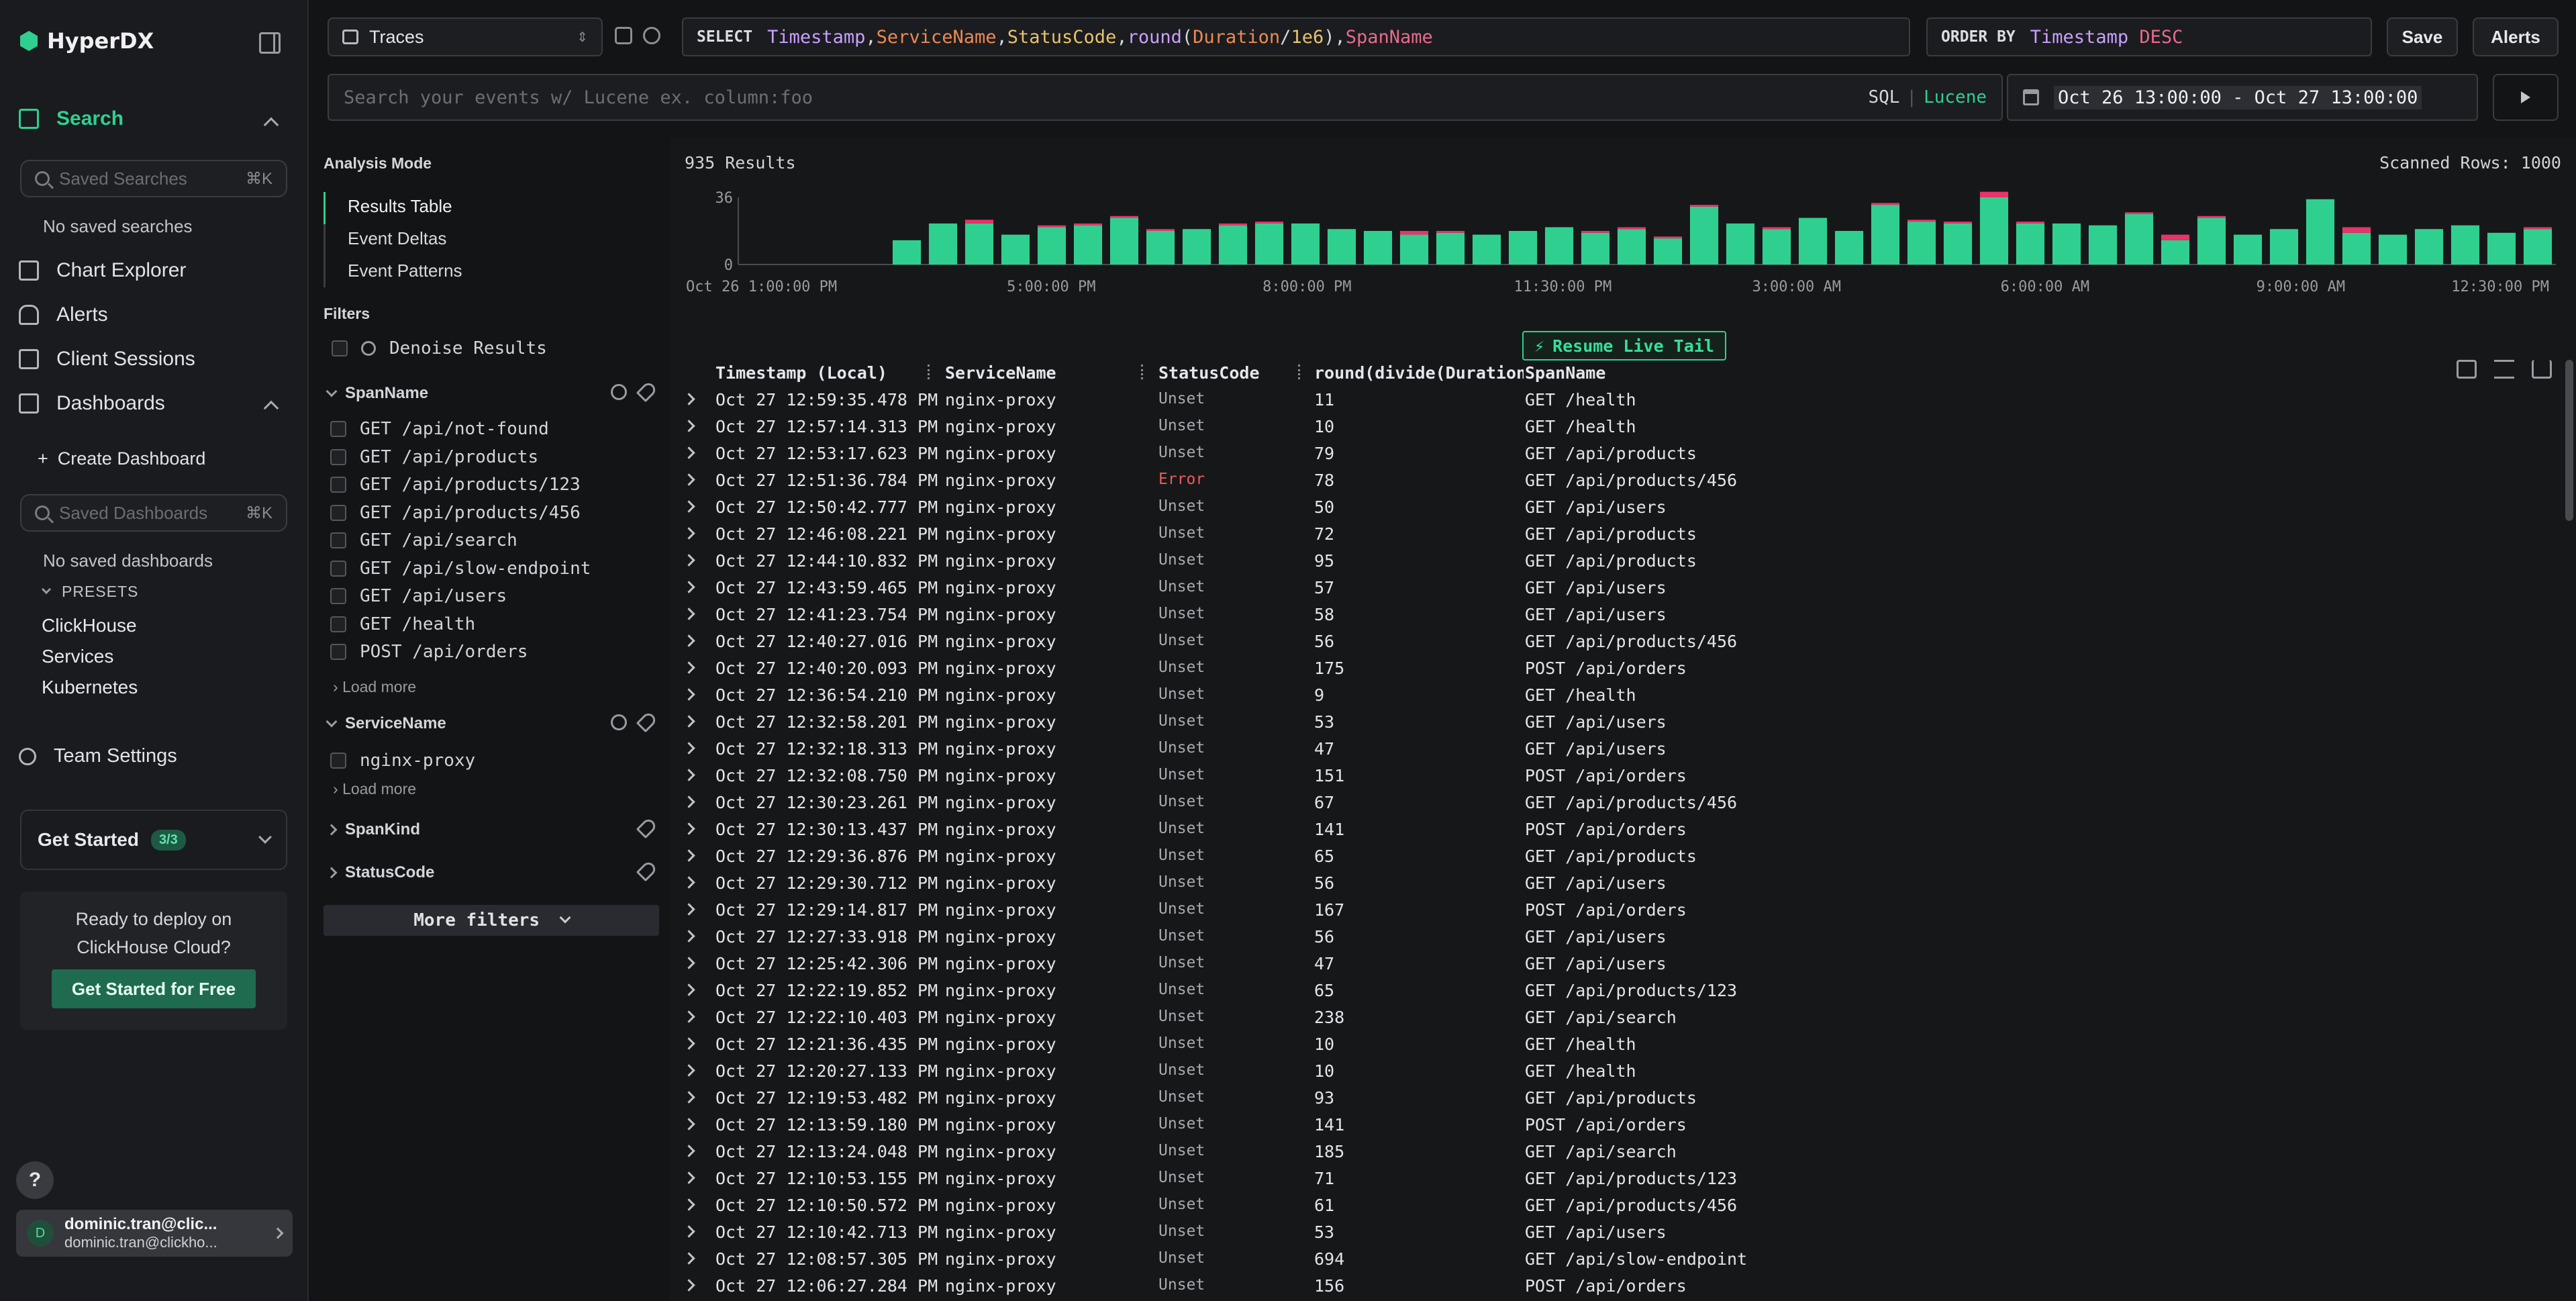  What do you see at coordinates (2516, 37) in the screenshot?
I see `alerts-button: Alerts` at bounding box center [2516, 37].